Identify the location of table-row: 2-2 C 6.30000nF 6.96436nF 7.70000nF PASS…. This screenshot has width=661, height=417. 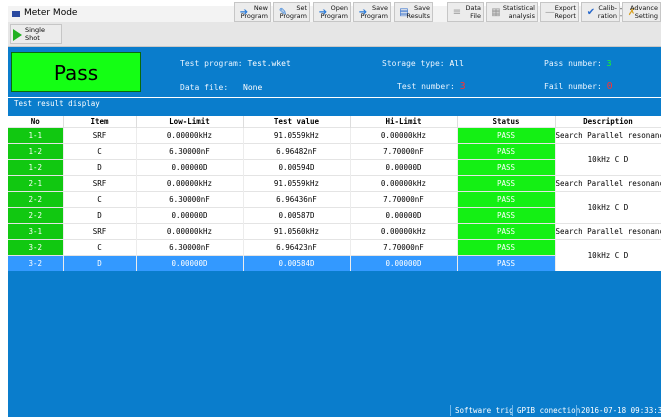
(334, 207).